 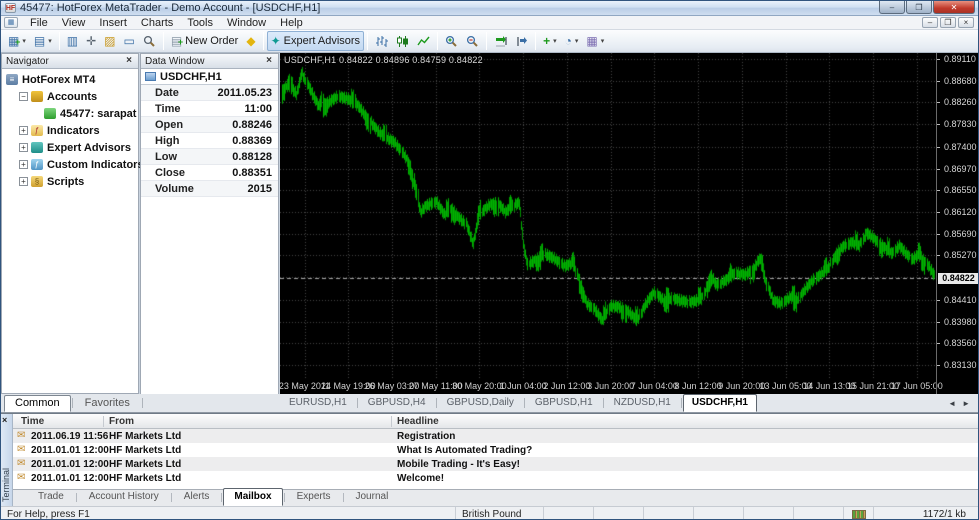 I want to click on chart-tab-gbpusd-h1: GBPUSD,H1, so click(x=564, y=403).